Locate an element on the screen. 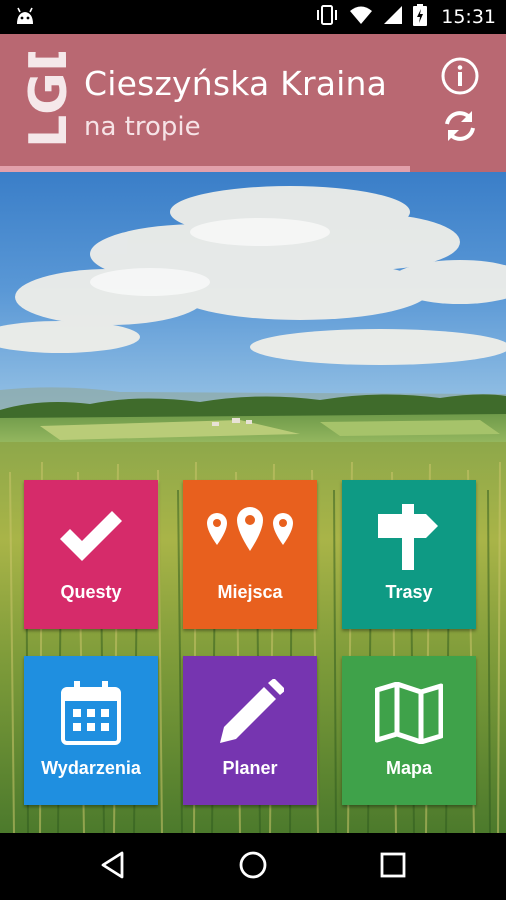 This screenshot has height=900, width=506. tile-planer: Planer is located at coordinates (250, 730).